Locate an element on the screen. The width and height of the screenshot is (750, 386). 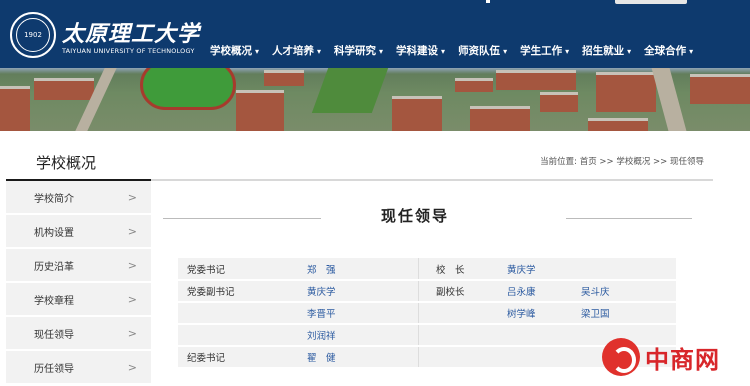
sidebar-item-organization: 机构设置 > is located at coordinates (78, 232).